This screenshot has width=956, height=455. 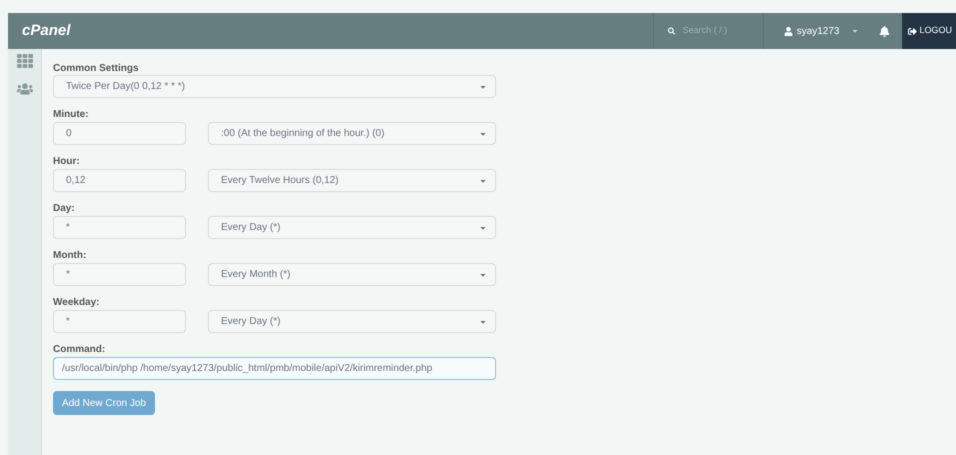 What do you see at coordinates (818, 31) in the screenshot?
I see `username: syay1273` at bounding box center [818, 31].